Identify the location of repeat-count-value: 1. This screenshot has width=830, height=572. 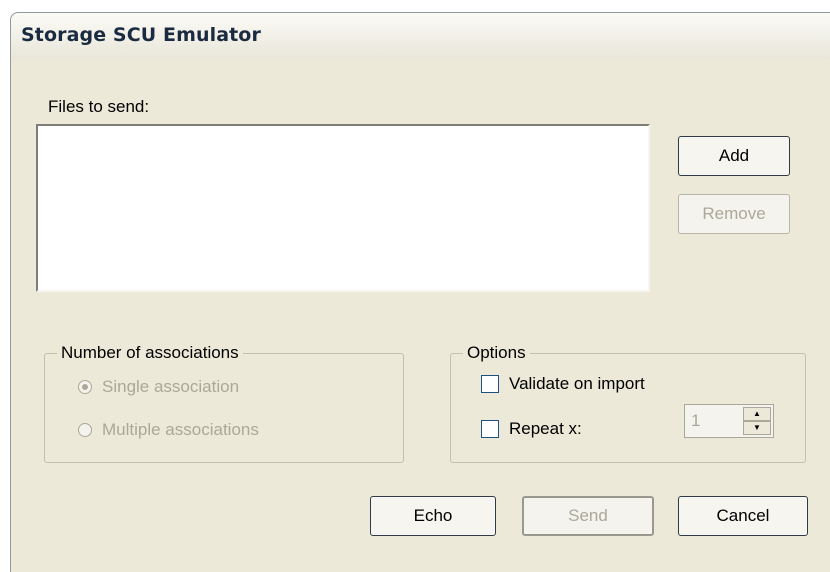
(696, 420).